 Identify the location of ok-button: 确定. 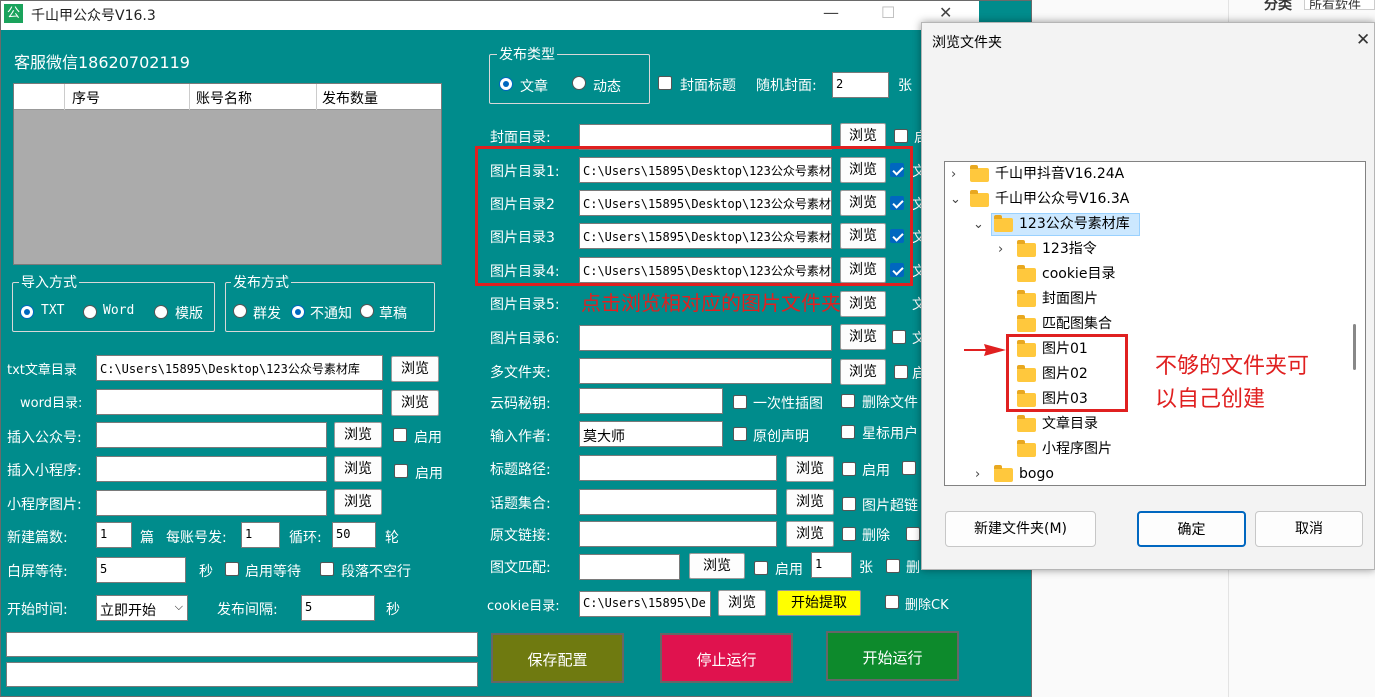
(1191, 529).